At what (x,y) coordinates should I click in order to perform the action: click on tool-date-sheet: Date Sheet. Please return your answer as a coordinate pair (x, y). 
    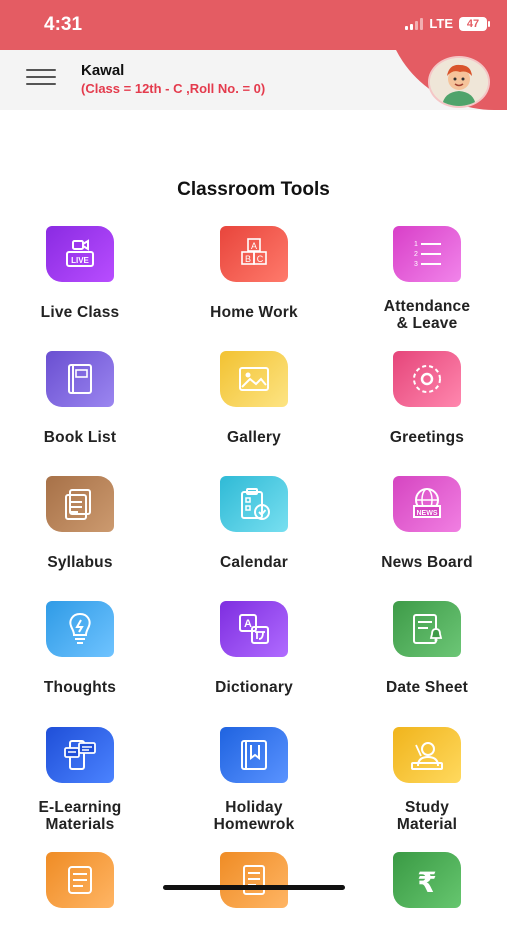
    Looking at the image, I should click on (427, 648).